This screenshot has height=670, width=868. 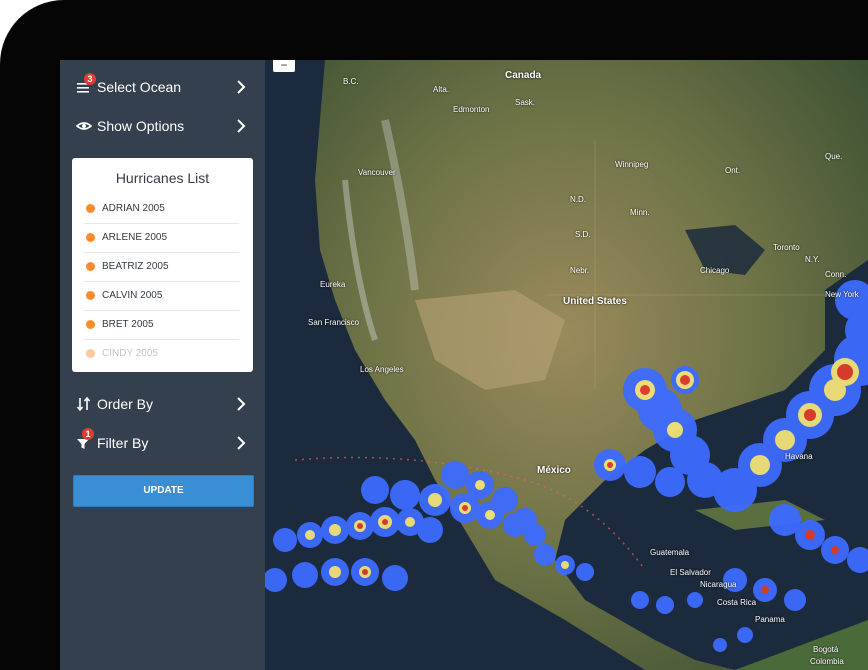 What do you see at coordinates (670, 552) in the screenshot?
I see `map-label-guatemala: Guatemala` at bounding box center [670, 552].